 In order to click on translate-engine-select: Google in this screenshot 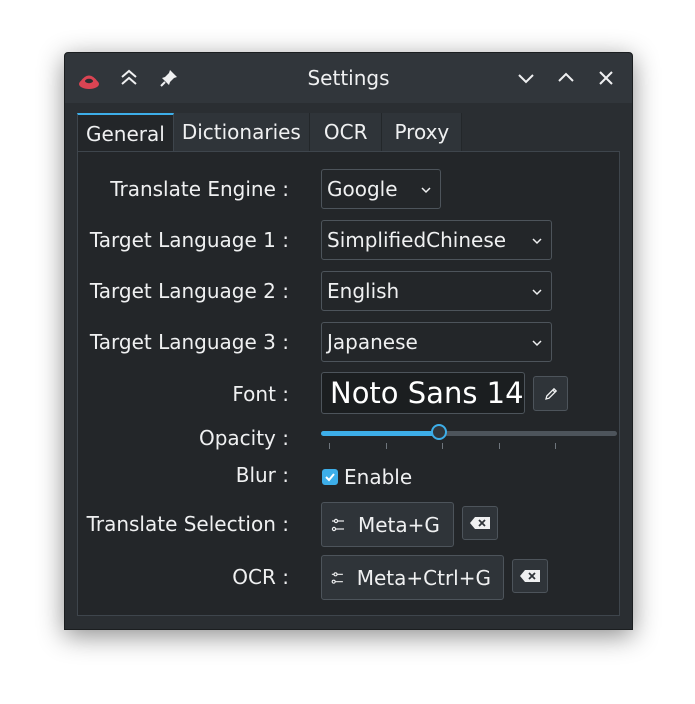, I will do `click(381, 189)`.